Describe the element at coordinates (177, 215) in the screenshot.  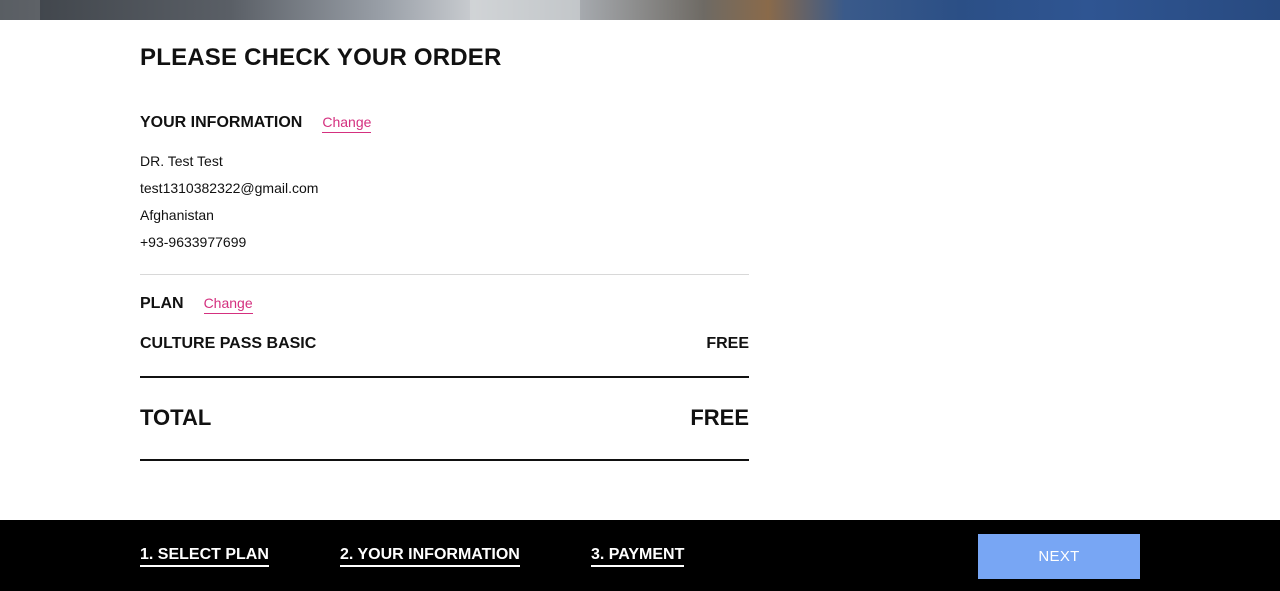
I see `customer-country: Afghanistan` at that location.